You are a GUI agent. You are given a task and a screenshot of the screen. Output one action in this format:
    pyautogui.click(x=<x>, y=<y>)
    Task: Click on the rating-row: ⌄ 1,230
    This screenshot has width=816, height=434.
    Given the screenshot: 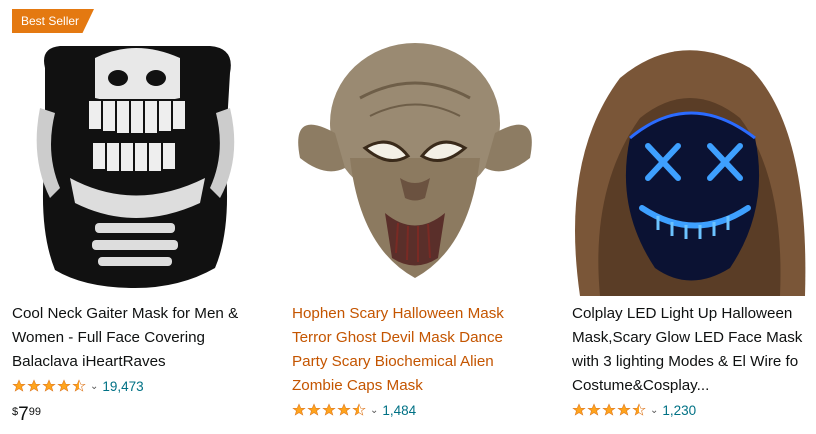 What is the action you would take?
    pyautogui.click(x=634, y=410)
    